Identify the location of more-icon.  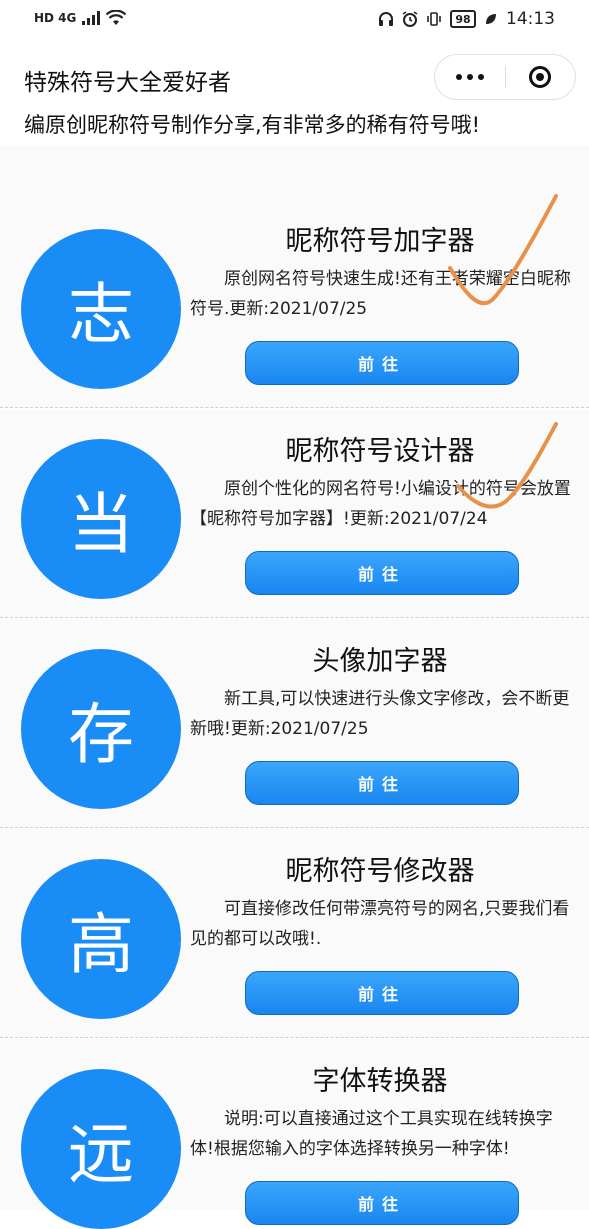
(469, 77).